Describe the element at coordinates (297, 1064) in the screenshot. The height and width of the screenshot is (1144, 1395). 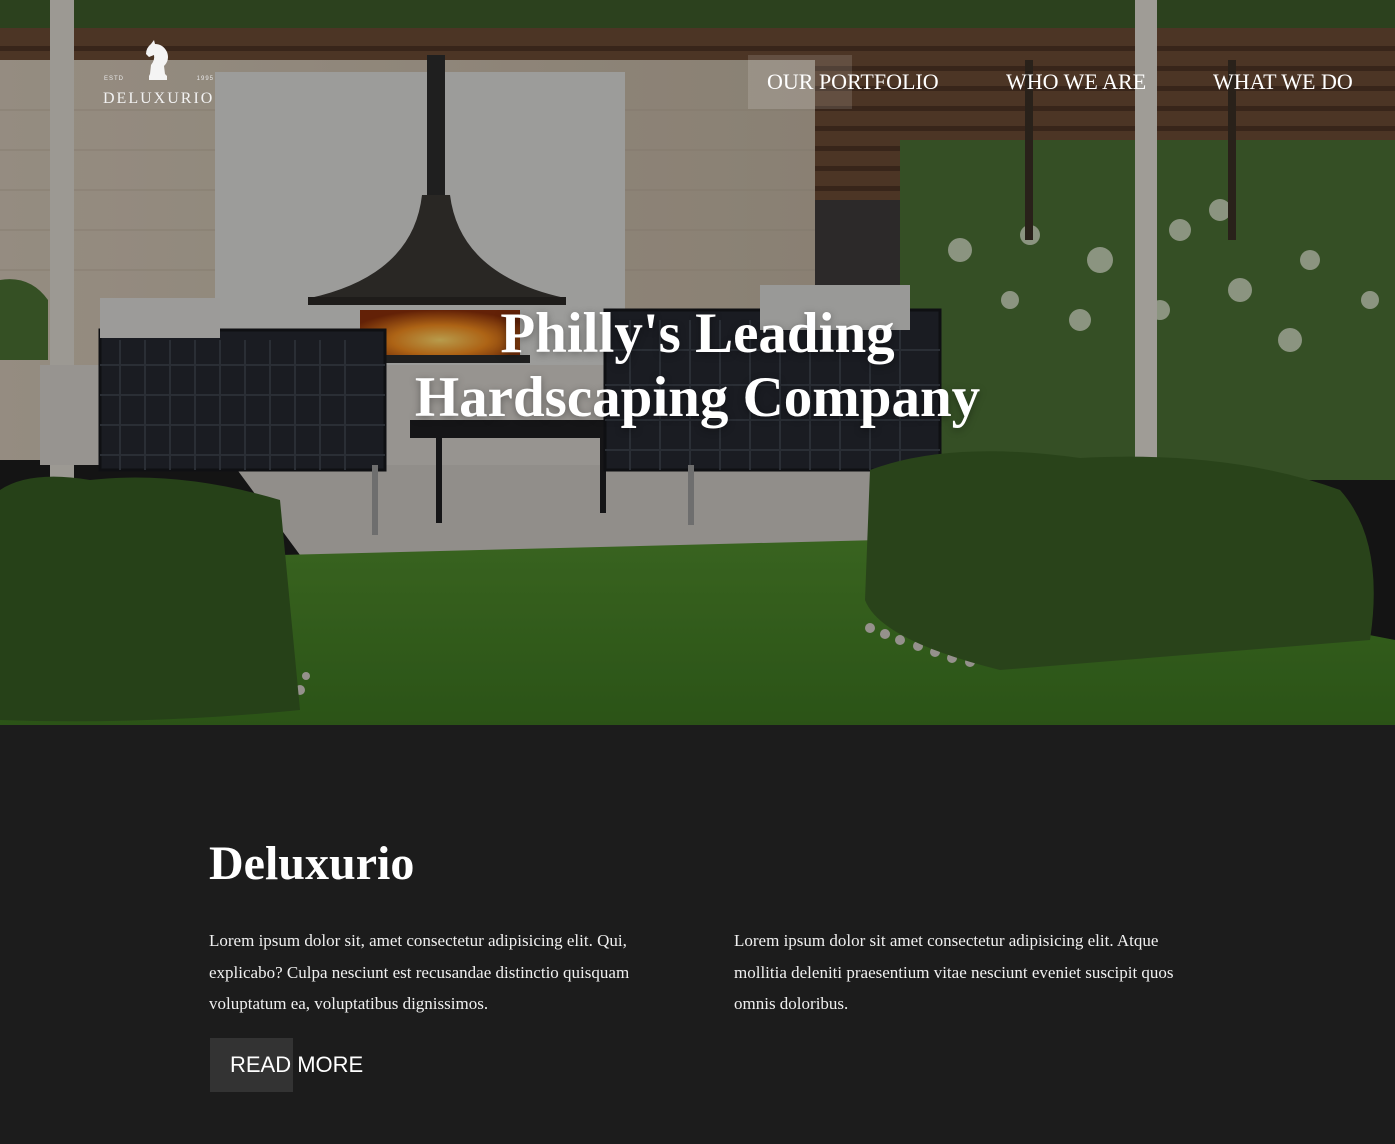
I see `read-more-label: READ MORE` at that location.